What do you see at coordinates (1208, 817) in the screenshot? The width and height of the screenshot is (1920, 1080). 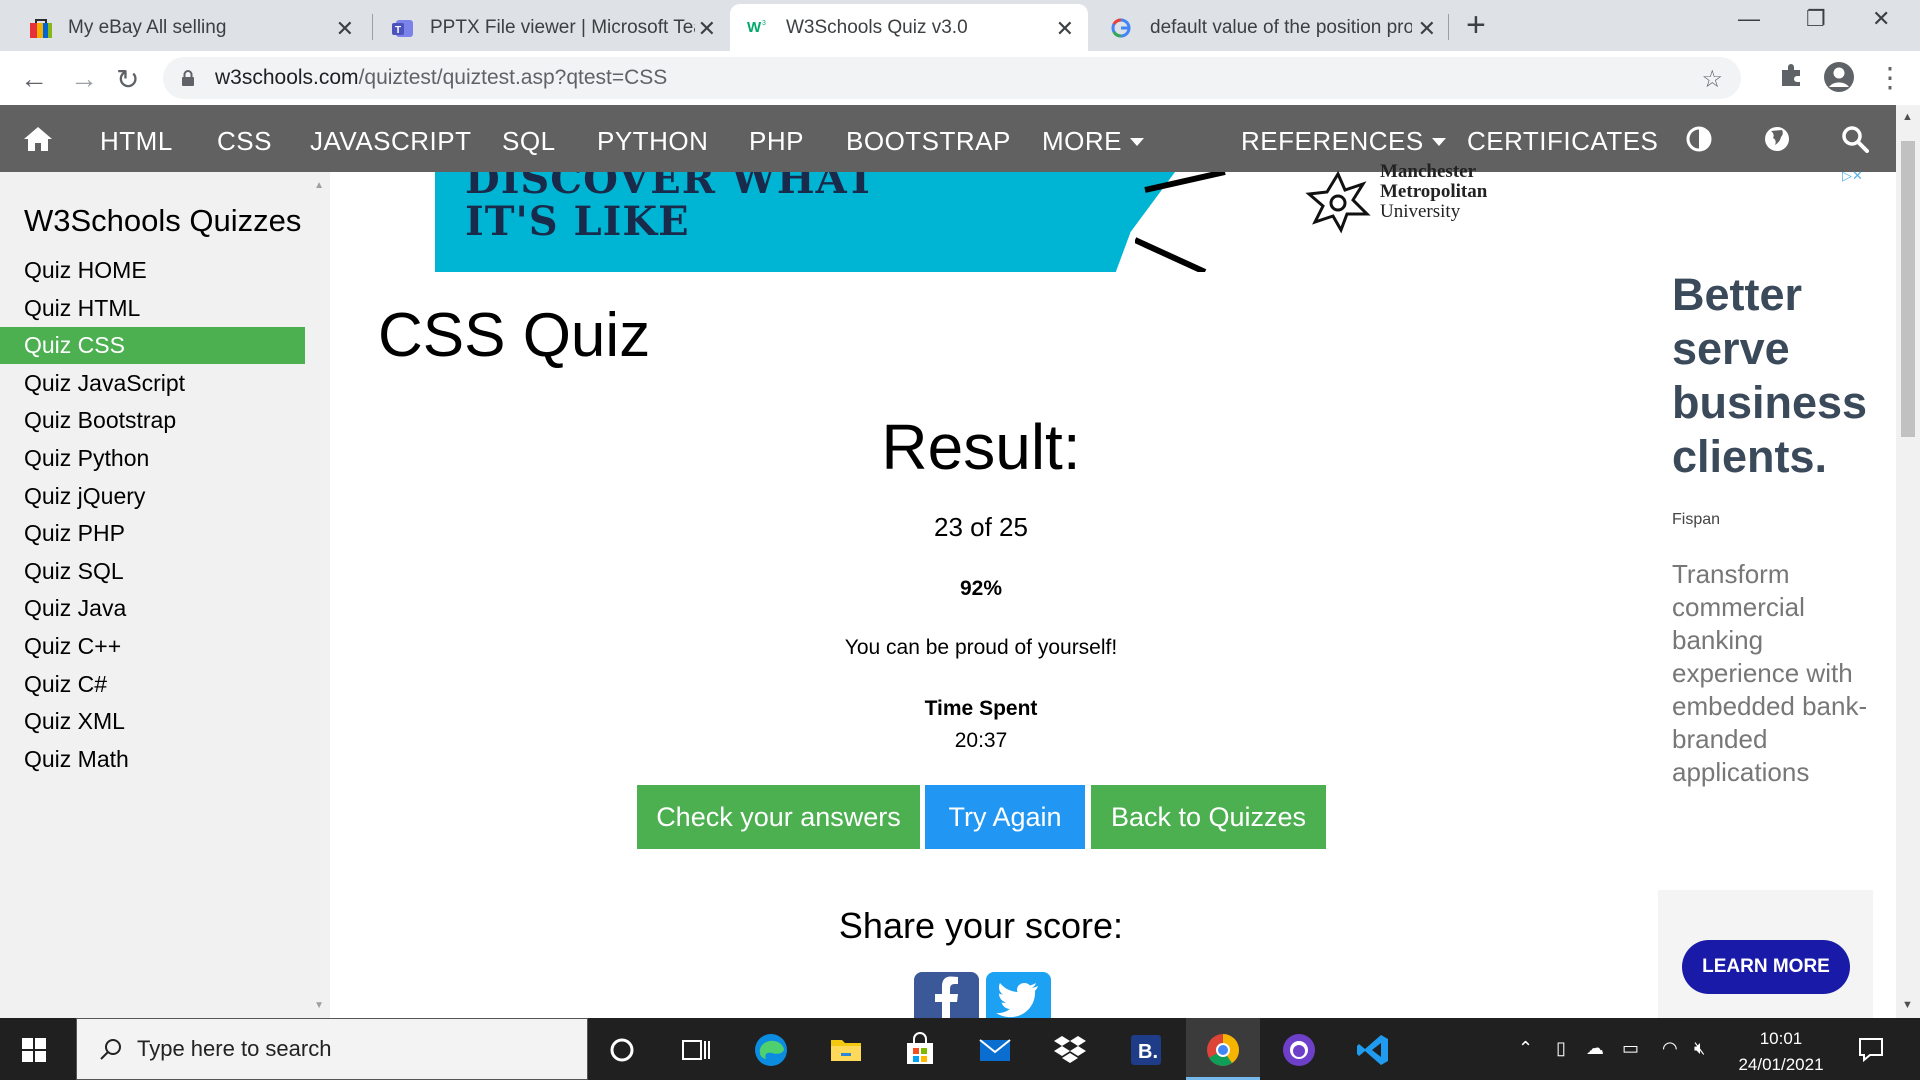 I see `back-to-quizzes-button: Back to Quizzes` at bounding box center [1208, 817].